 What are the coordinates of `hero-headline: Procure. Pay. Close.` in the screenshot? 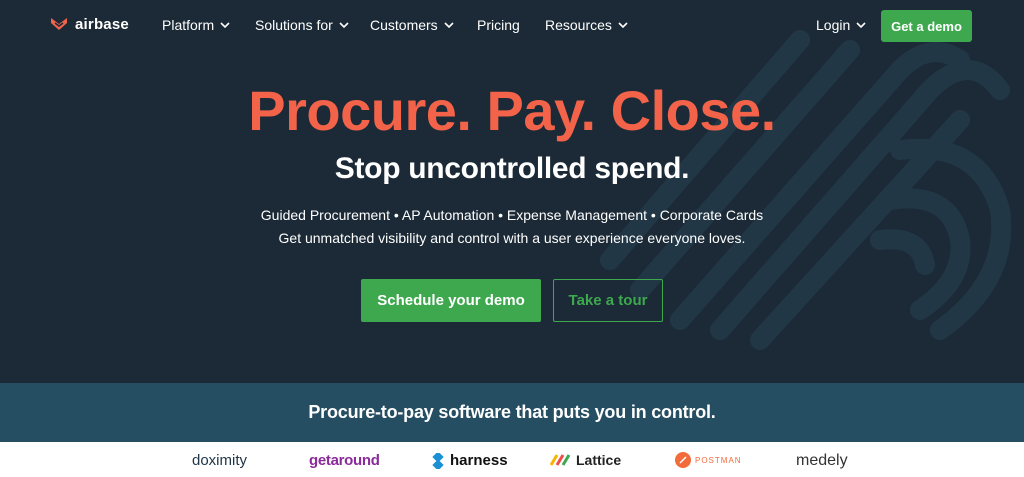 It's located at (512, 110).